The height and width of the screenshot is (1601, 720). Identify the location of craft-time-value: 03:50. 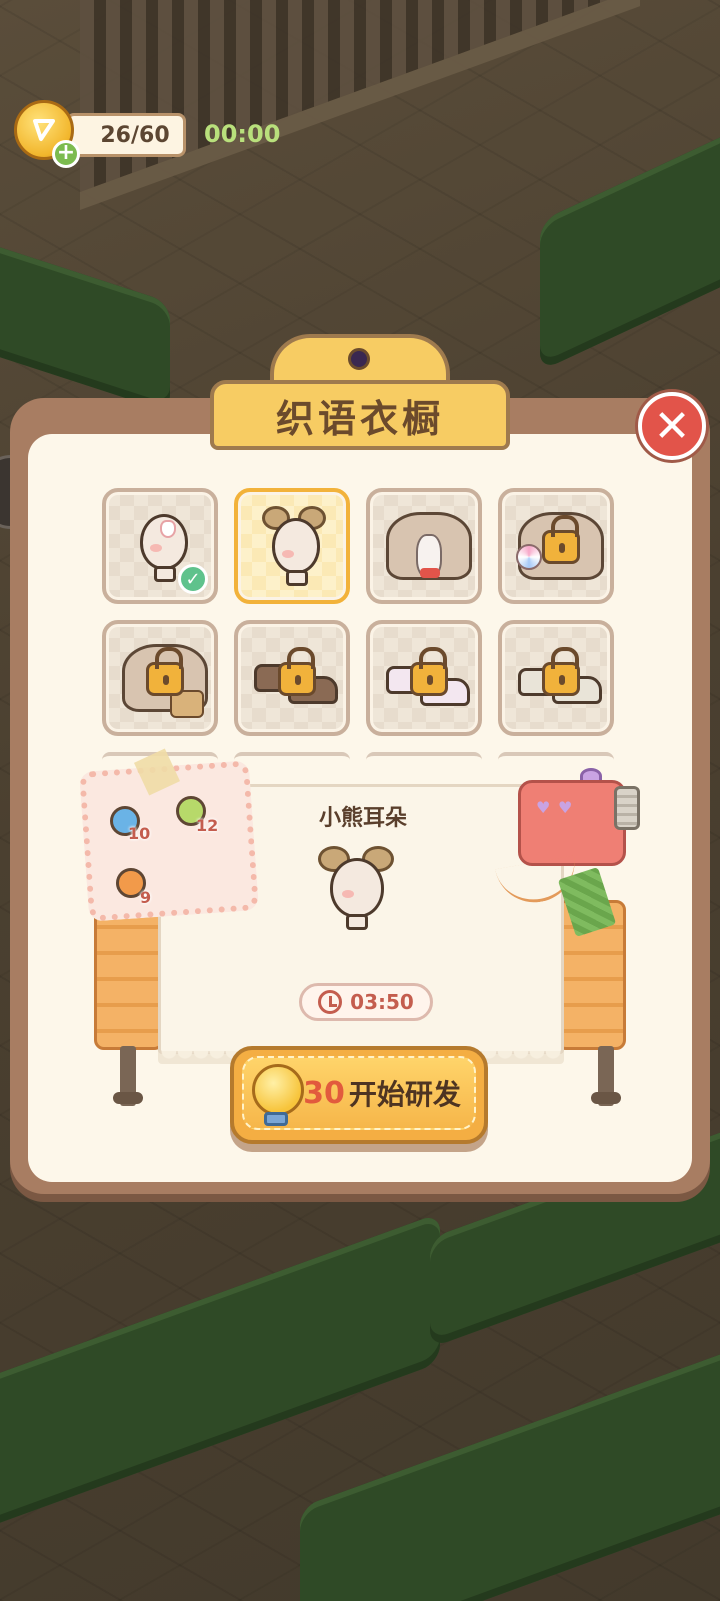
(382, 1002).